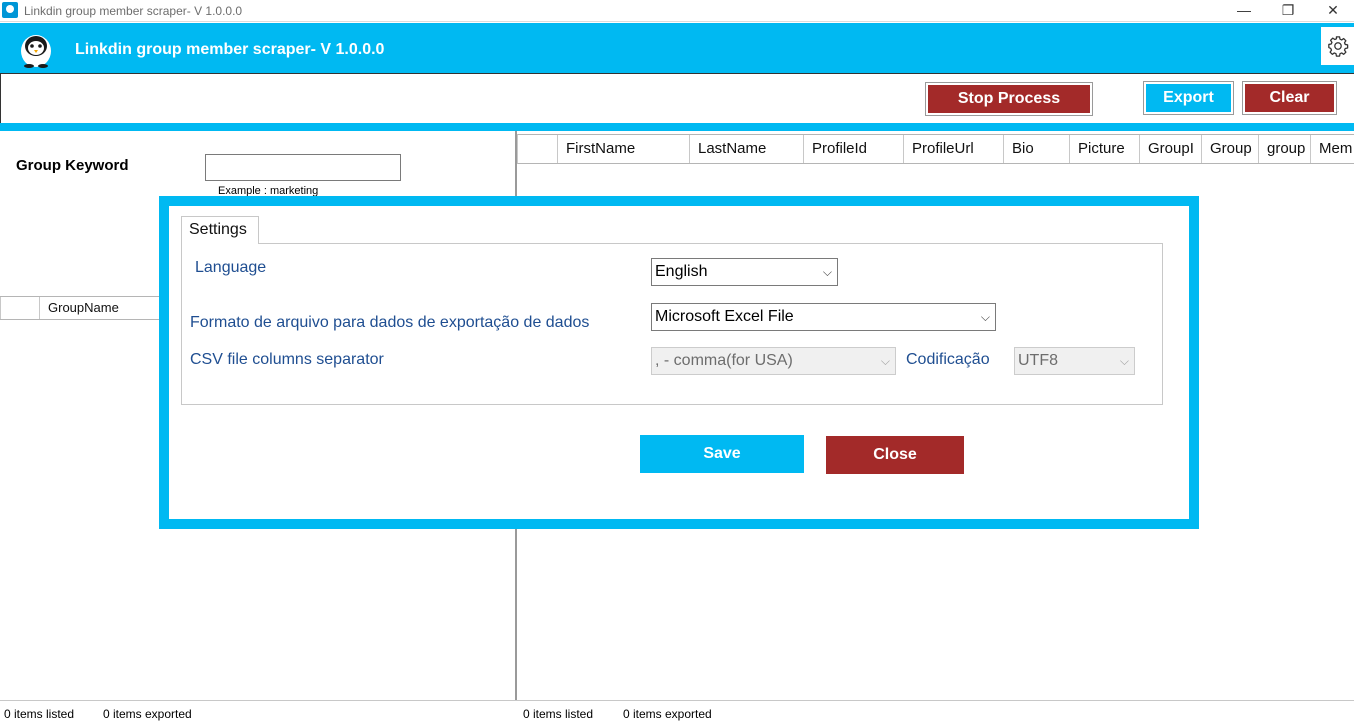  What do you see at coordinates (231, 267) in the screenshot?
I see `language-label: Language` at bounding box center [231, 267].